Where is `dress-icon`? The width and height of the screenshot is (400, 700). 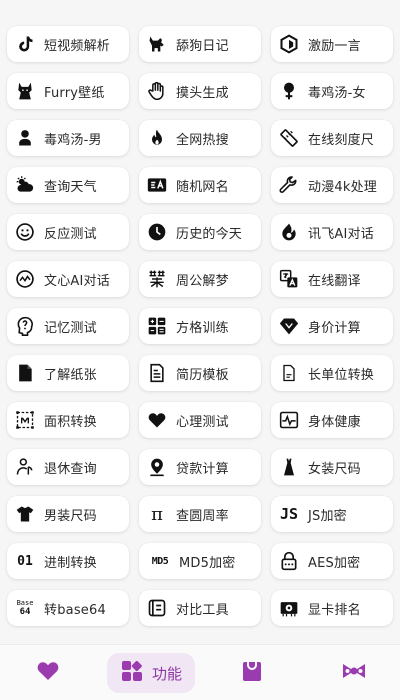
dress-icon is located at coordinates (289, 467).